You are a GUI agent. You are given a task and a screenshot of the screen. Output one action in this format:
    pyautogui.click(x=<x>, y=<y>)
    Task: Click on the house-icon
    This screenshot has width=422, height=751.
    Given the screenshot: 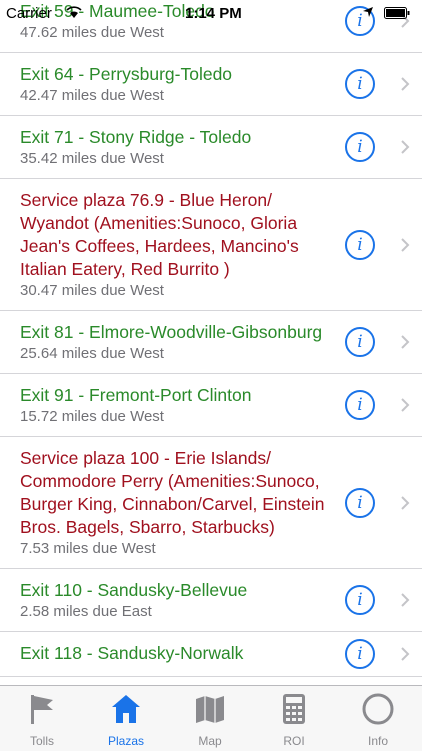 What is the action you would take?
    pyautogui.click(x=126, y=709)
    